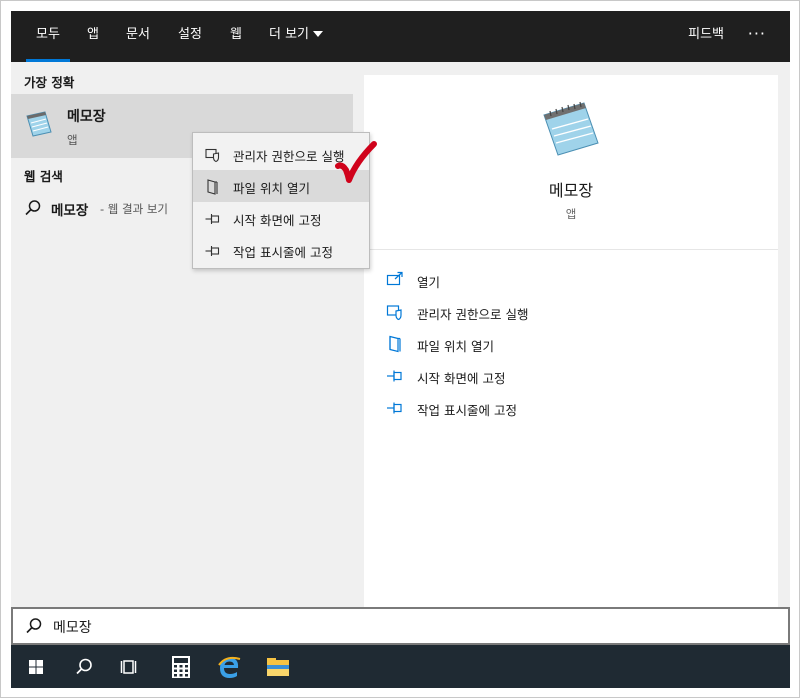 This screenshot has width=800, height=698. I want to click on tab-more: 더 보기, so click(296, 36).